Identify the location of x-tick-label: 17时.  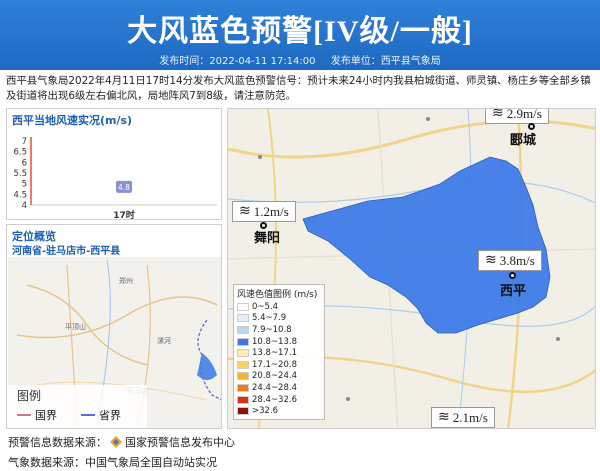
(124, 215).